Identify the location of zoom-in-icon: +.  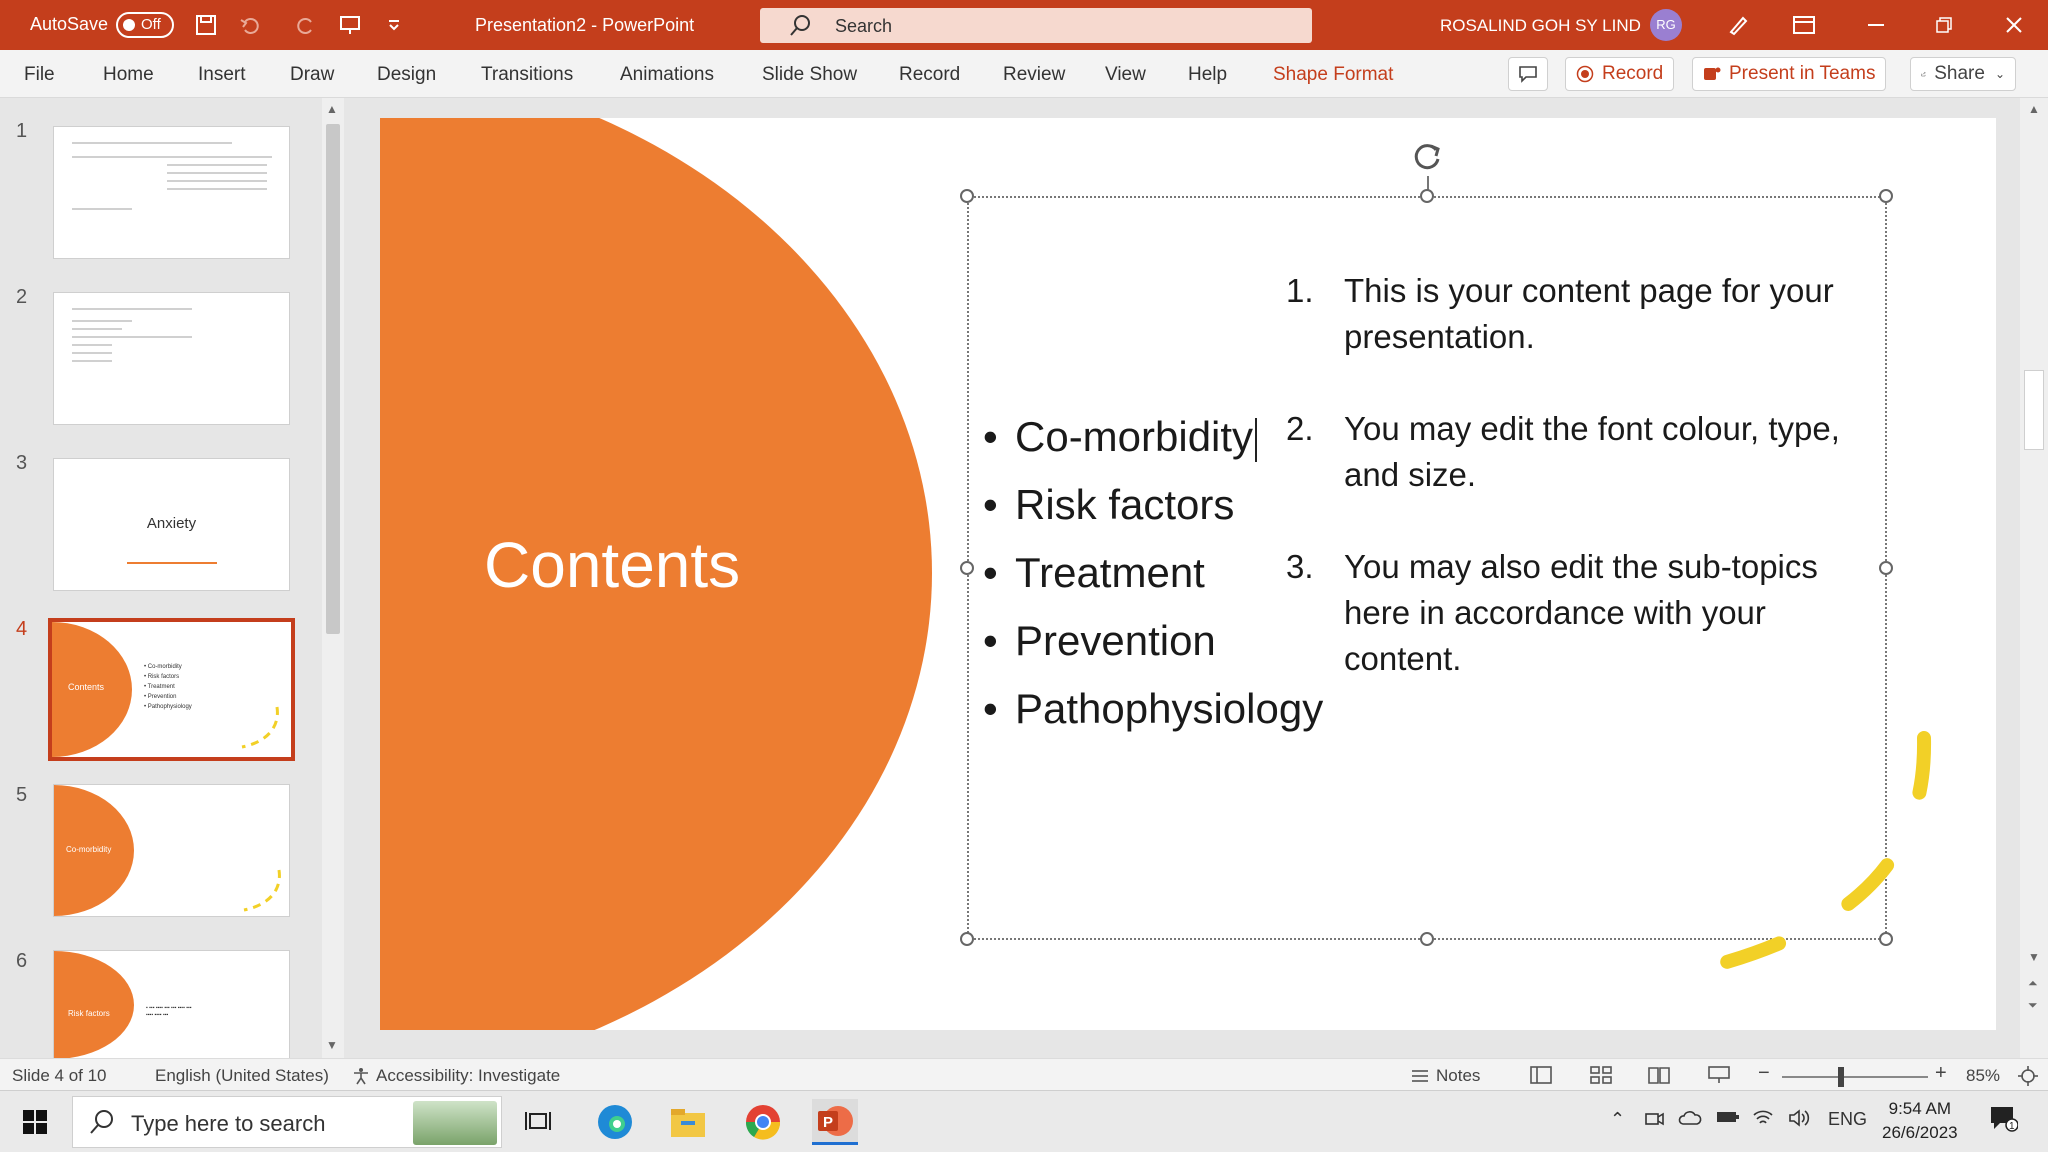
(1941, 1073).